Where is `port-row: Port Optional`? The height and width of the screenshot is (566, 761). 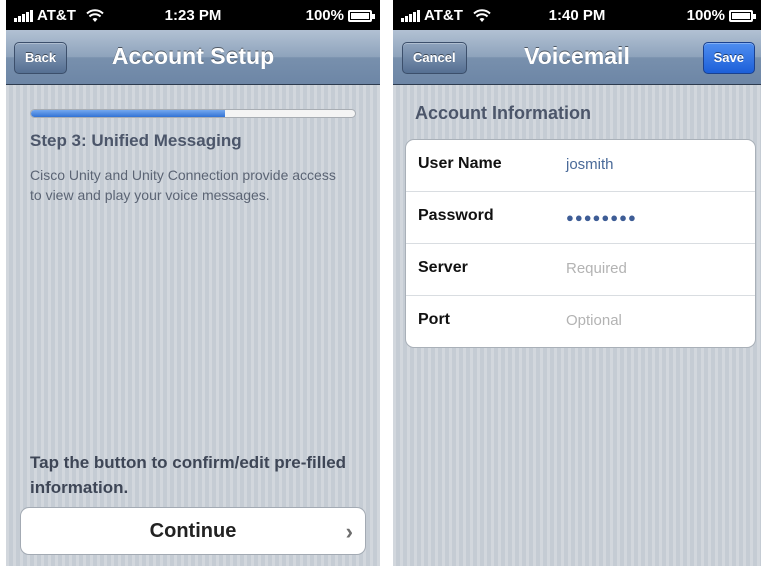
port-row: Port Optional is located at coordinates (580, 321).